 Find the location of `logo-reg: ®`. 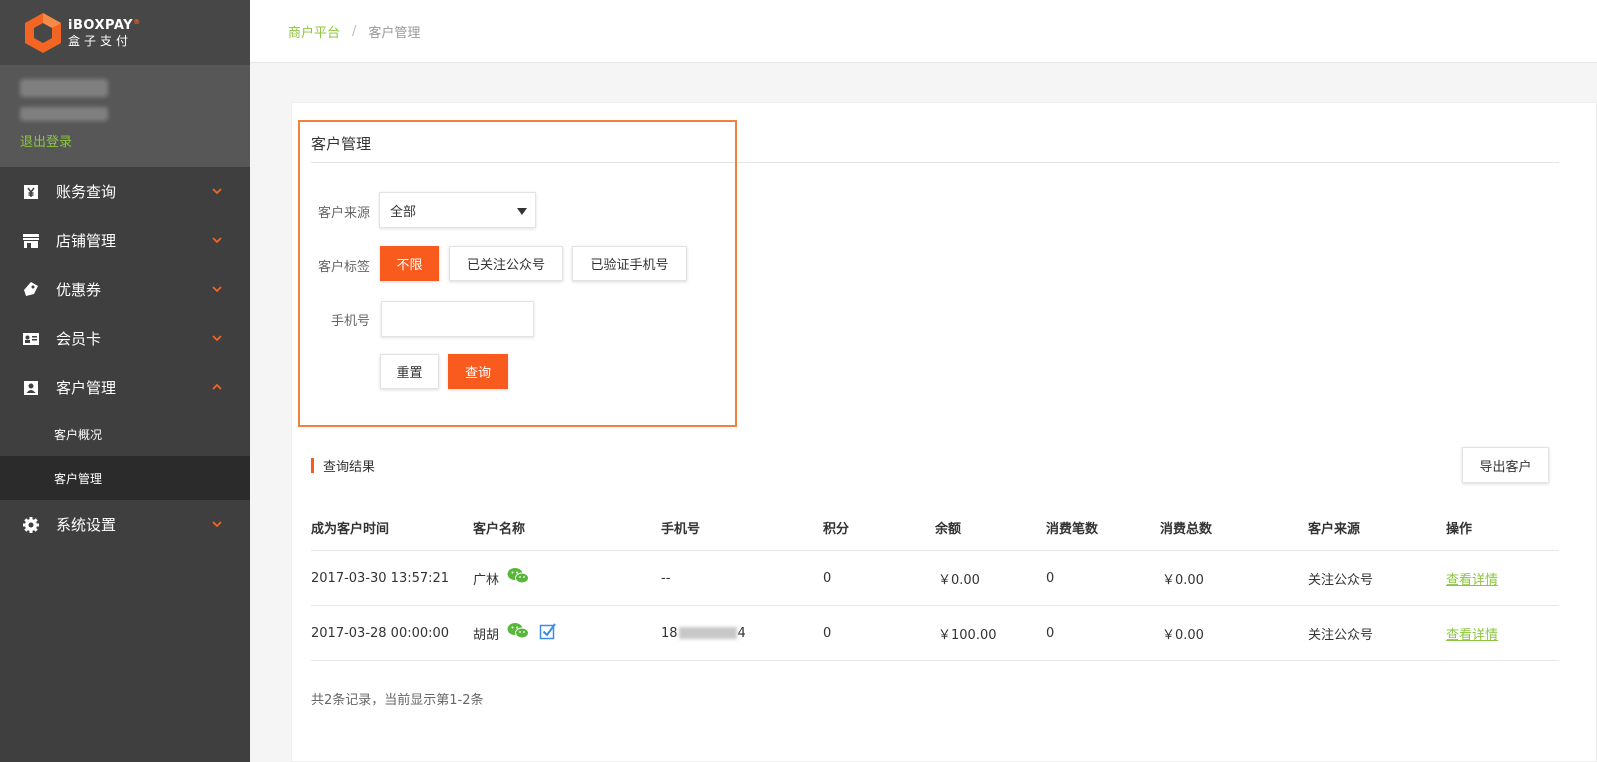

logo-reg: ® is located at coordinates (137, 21).